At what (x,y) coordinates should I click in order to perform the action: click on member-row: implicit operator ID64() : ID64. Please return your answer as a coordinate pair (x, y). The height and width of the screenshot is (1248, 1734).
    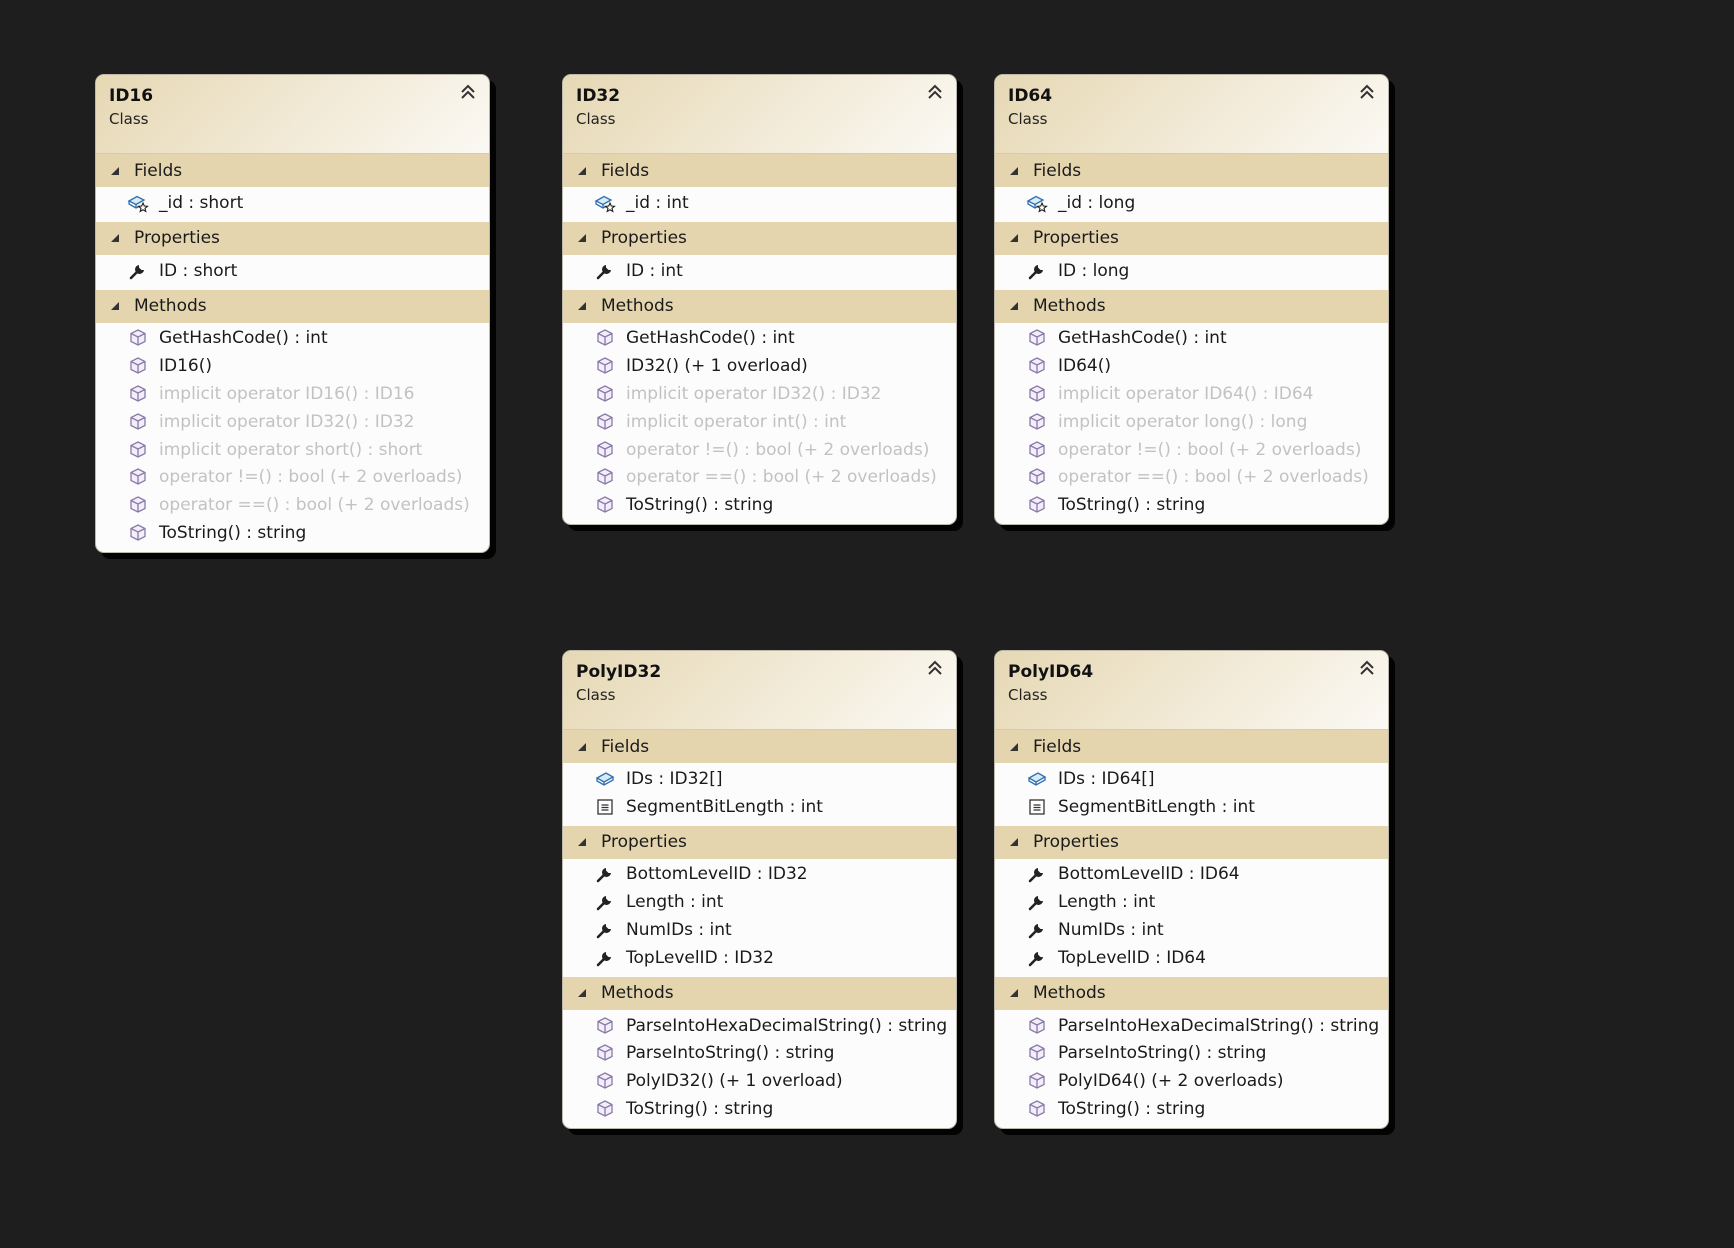
    Looking at the image, I should click on (1191, 394).